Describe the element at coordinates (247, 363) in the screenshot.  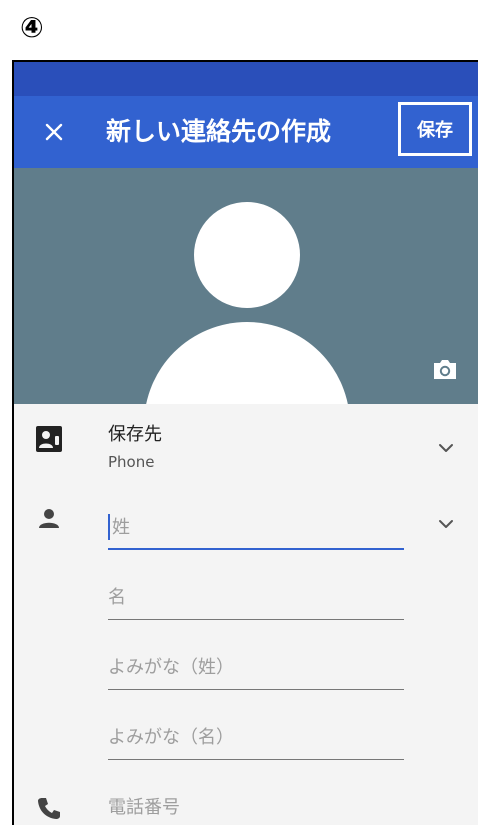
I see `avatar-body` at that location.